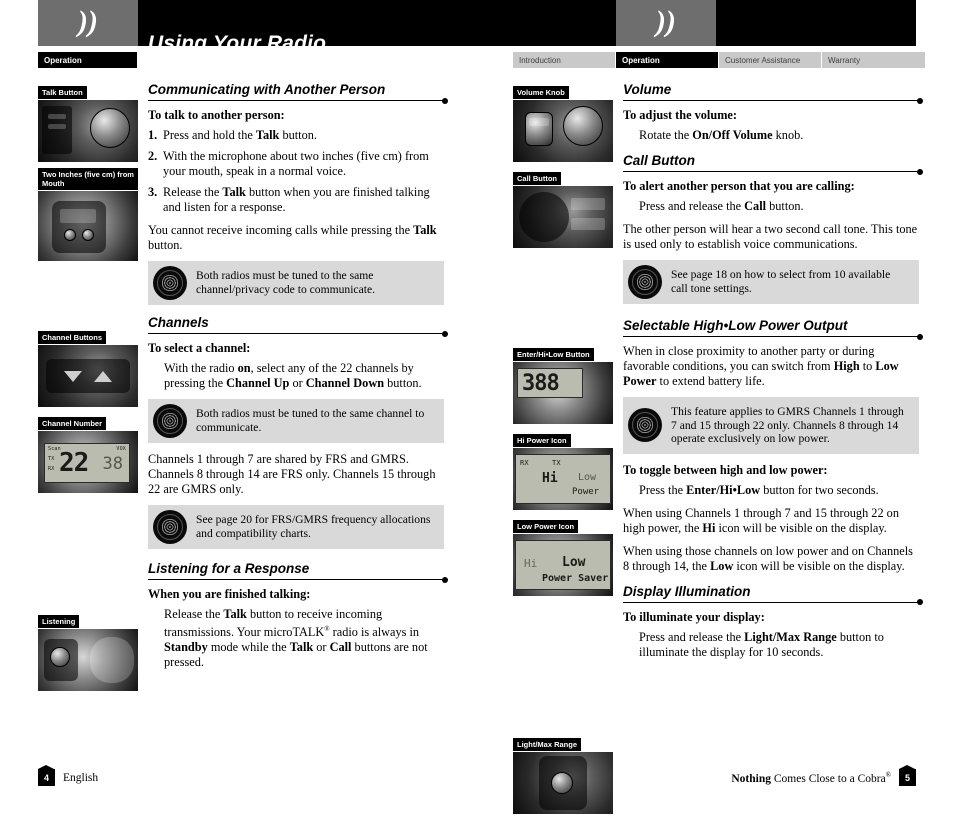 The image size is (954, 820). What do you see at coordinates (541, 92) in the screenshot?
I see `figure-label: Volume Knob` at bounding box center [541, 92].